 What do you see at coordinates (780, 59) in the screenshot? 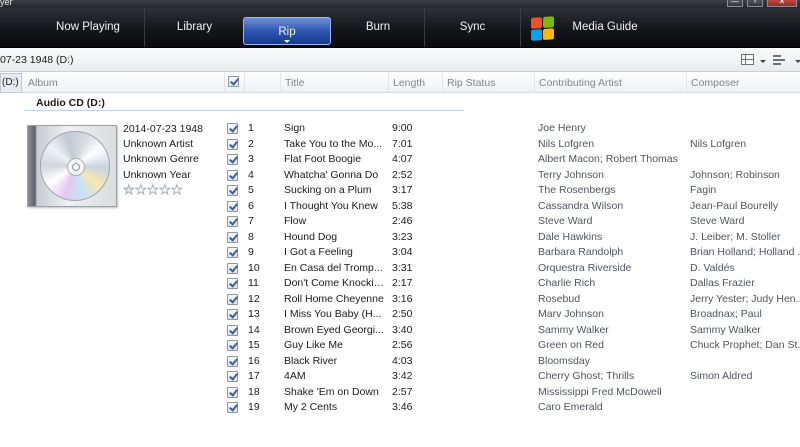
I see `rip-settings-icon` at bounding box center [780, 59].